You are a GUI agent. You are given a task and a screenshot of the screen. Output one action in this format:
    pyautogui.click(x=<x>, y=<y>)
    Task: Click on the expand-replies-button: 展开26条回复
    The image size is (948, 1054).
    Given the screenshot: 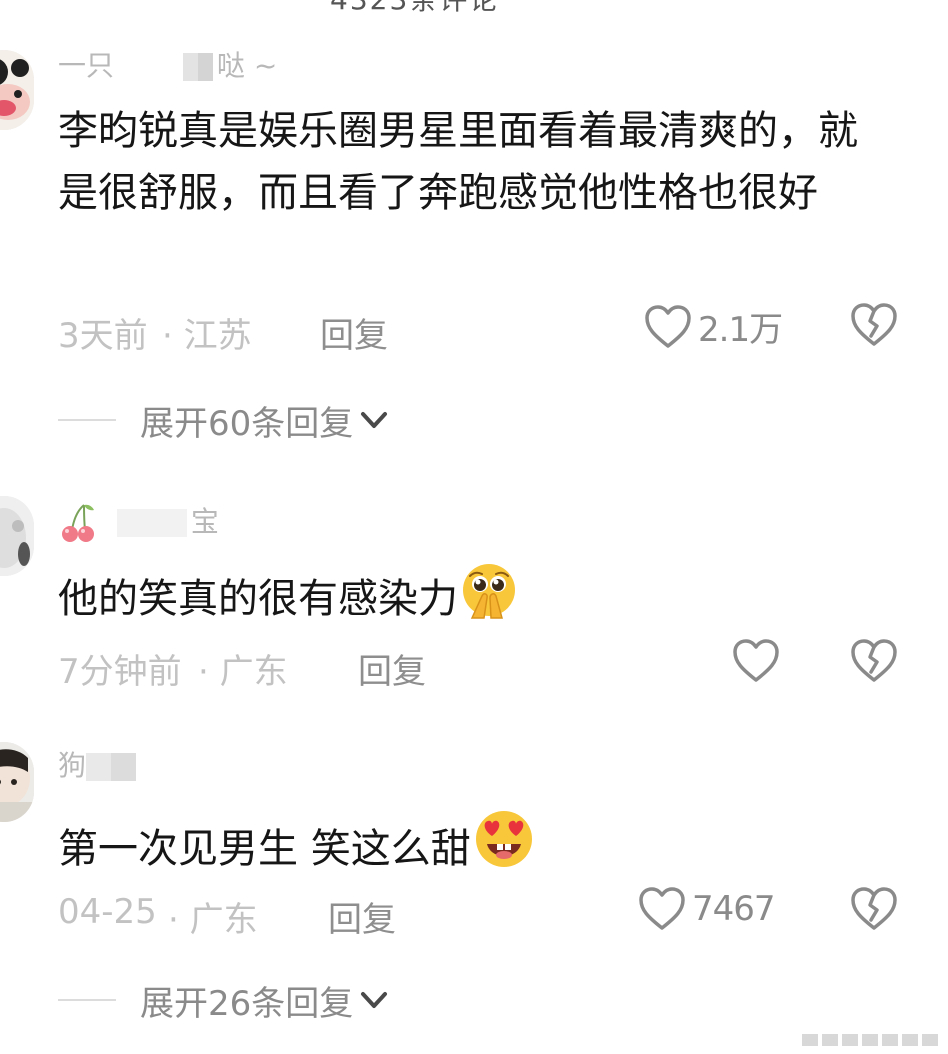 What is the action you would take?
    pyautogui.click(x=223, y=1000)
    